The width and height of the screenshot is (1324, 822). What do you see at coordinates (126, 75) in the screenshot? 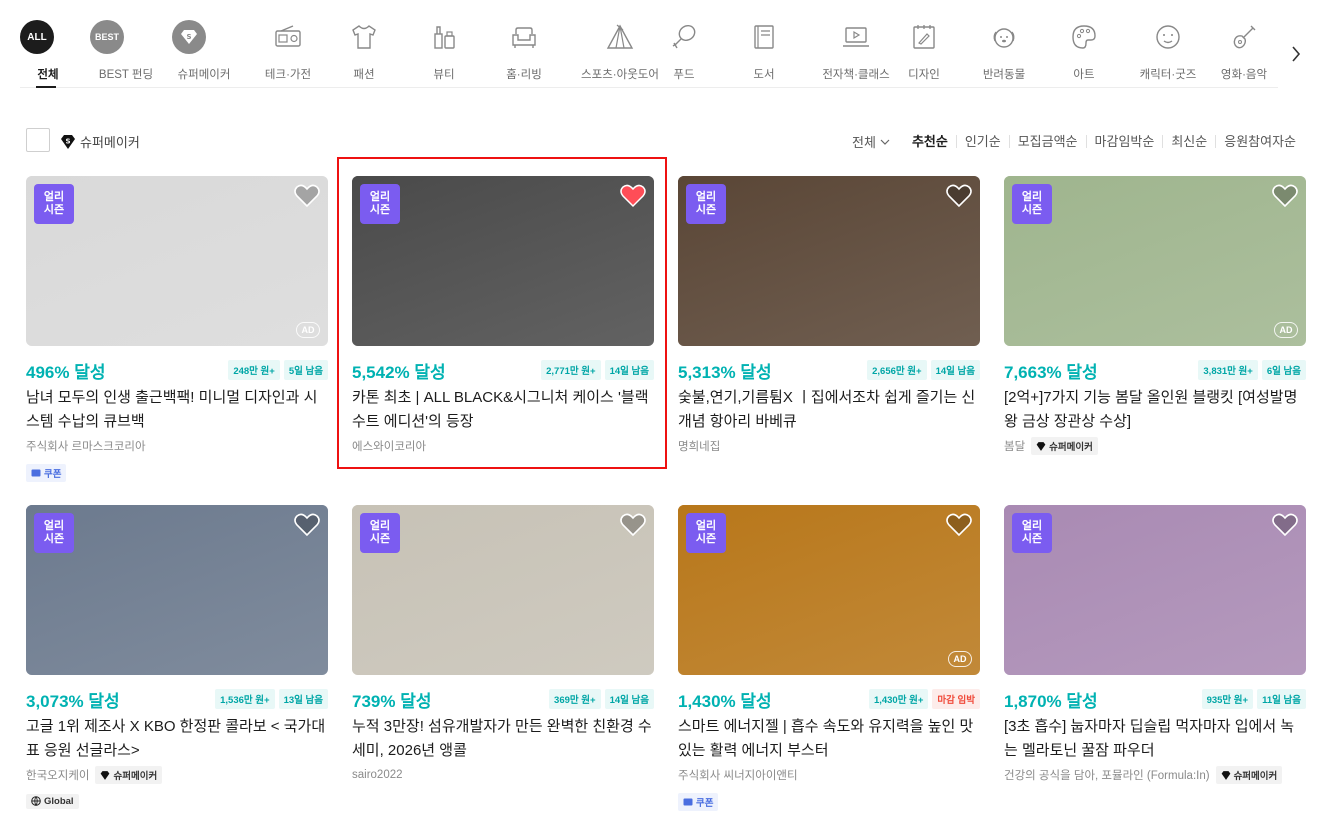
I see `category-label: BEST 펀딩` at bounding box center [126, 75].